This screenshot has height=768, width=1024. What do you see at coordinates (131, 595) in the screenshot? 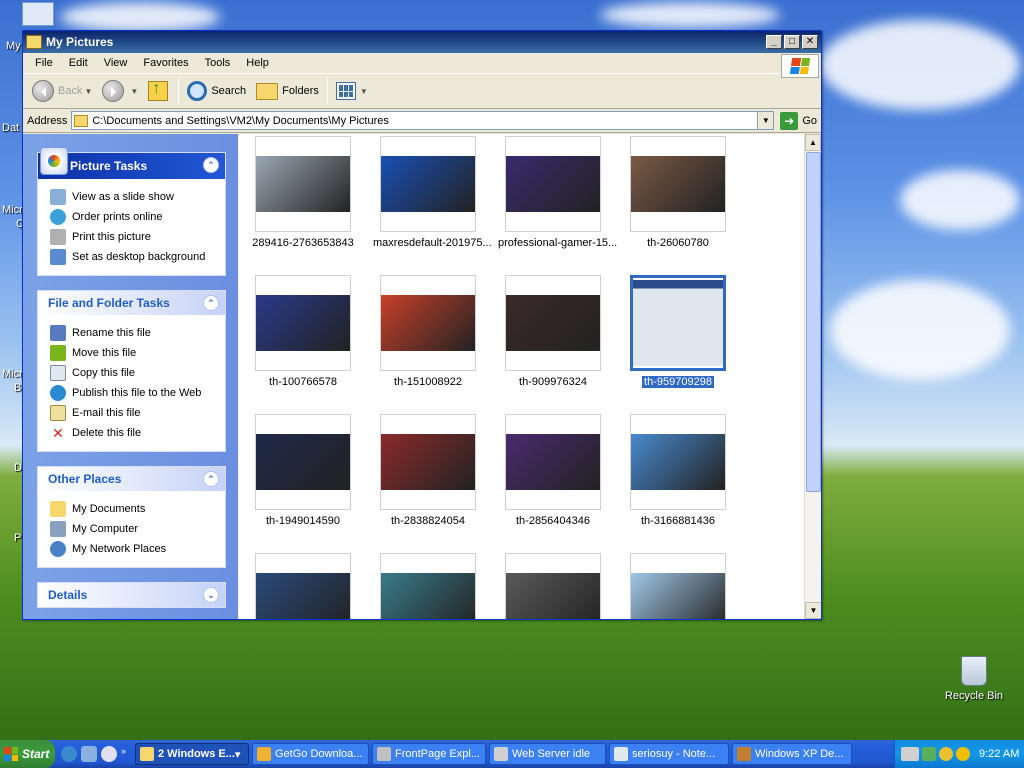
I see `details-header: Details ⌄` at bounding box center [131, 595].